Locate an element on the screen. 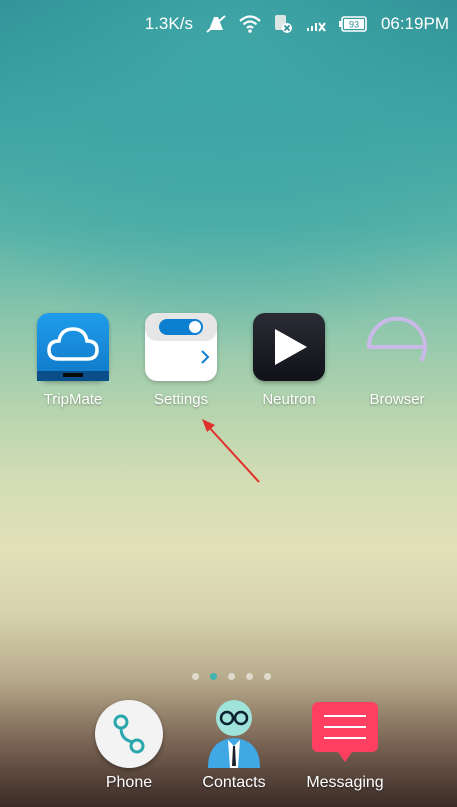 The height and width of the screenshot is (807, 457). message-bubble-icon is located at coordinates (345, 734).